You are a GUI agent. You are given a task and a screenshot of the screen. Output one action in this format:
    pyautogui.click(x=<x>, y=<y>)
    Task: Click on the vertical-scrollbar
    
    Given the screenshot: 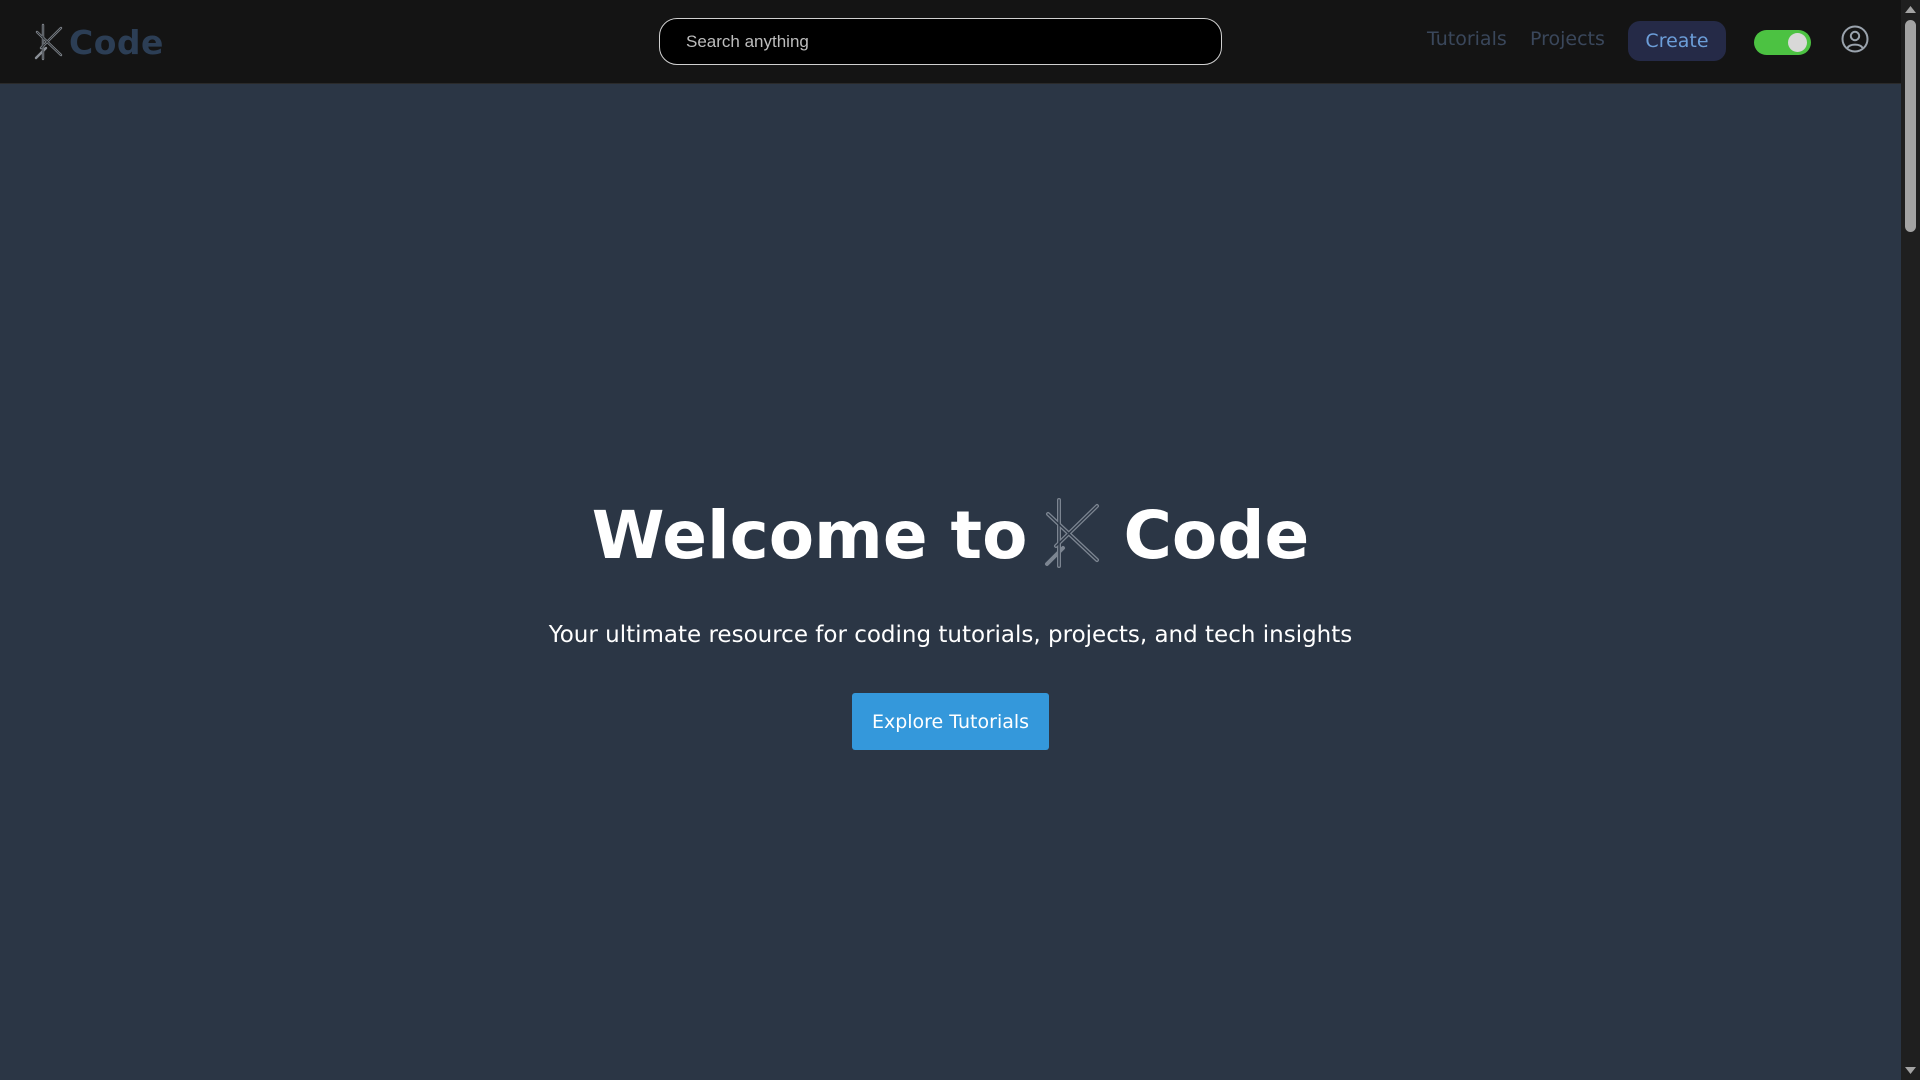 What is the action you would take?
    pyautogui.click(x=1910, y=540)
    